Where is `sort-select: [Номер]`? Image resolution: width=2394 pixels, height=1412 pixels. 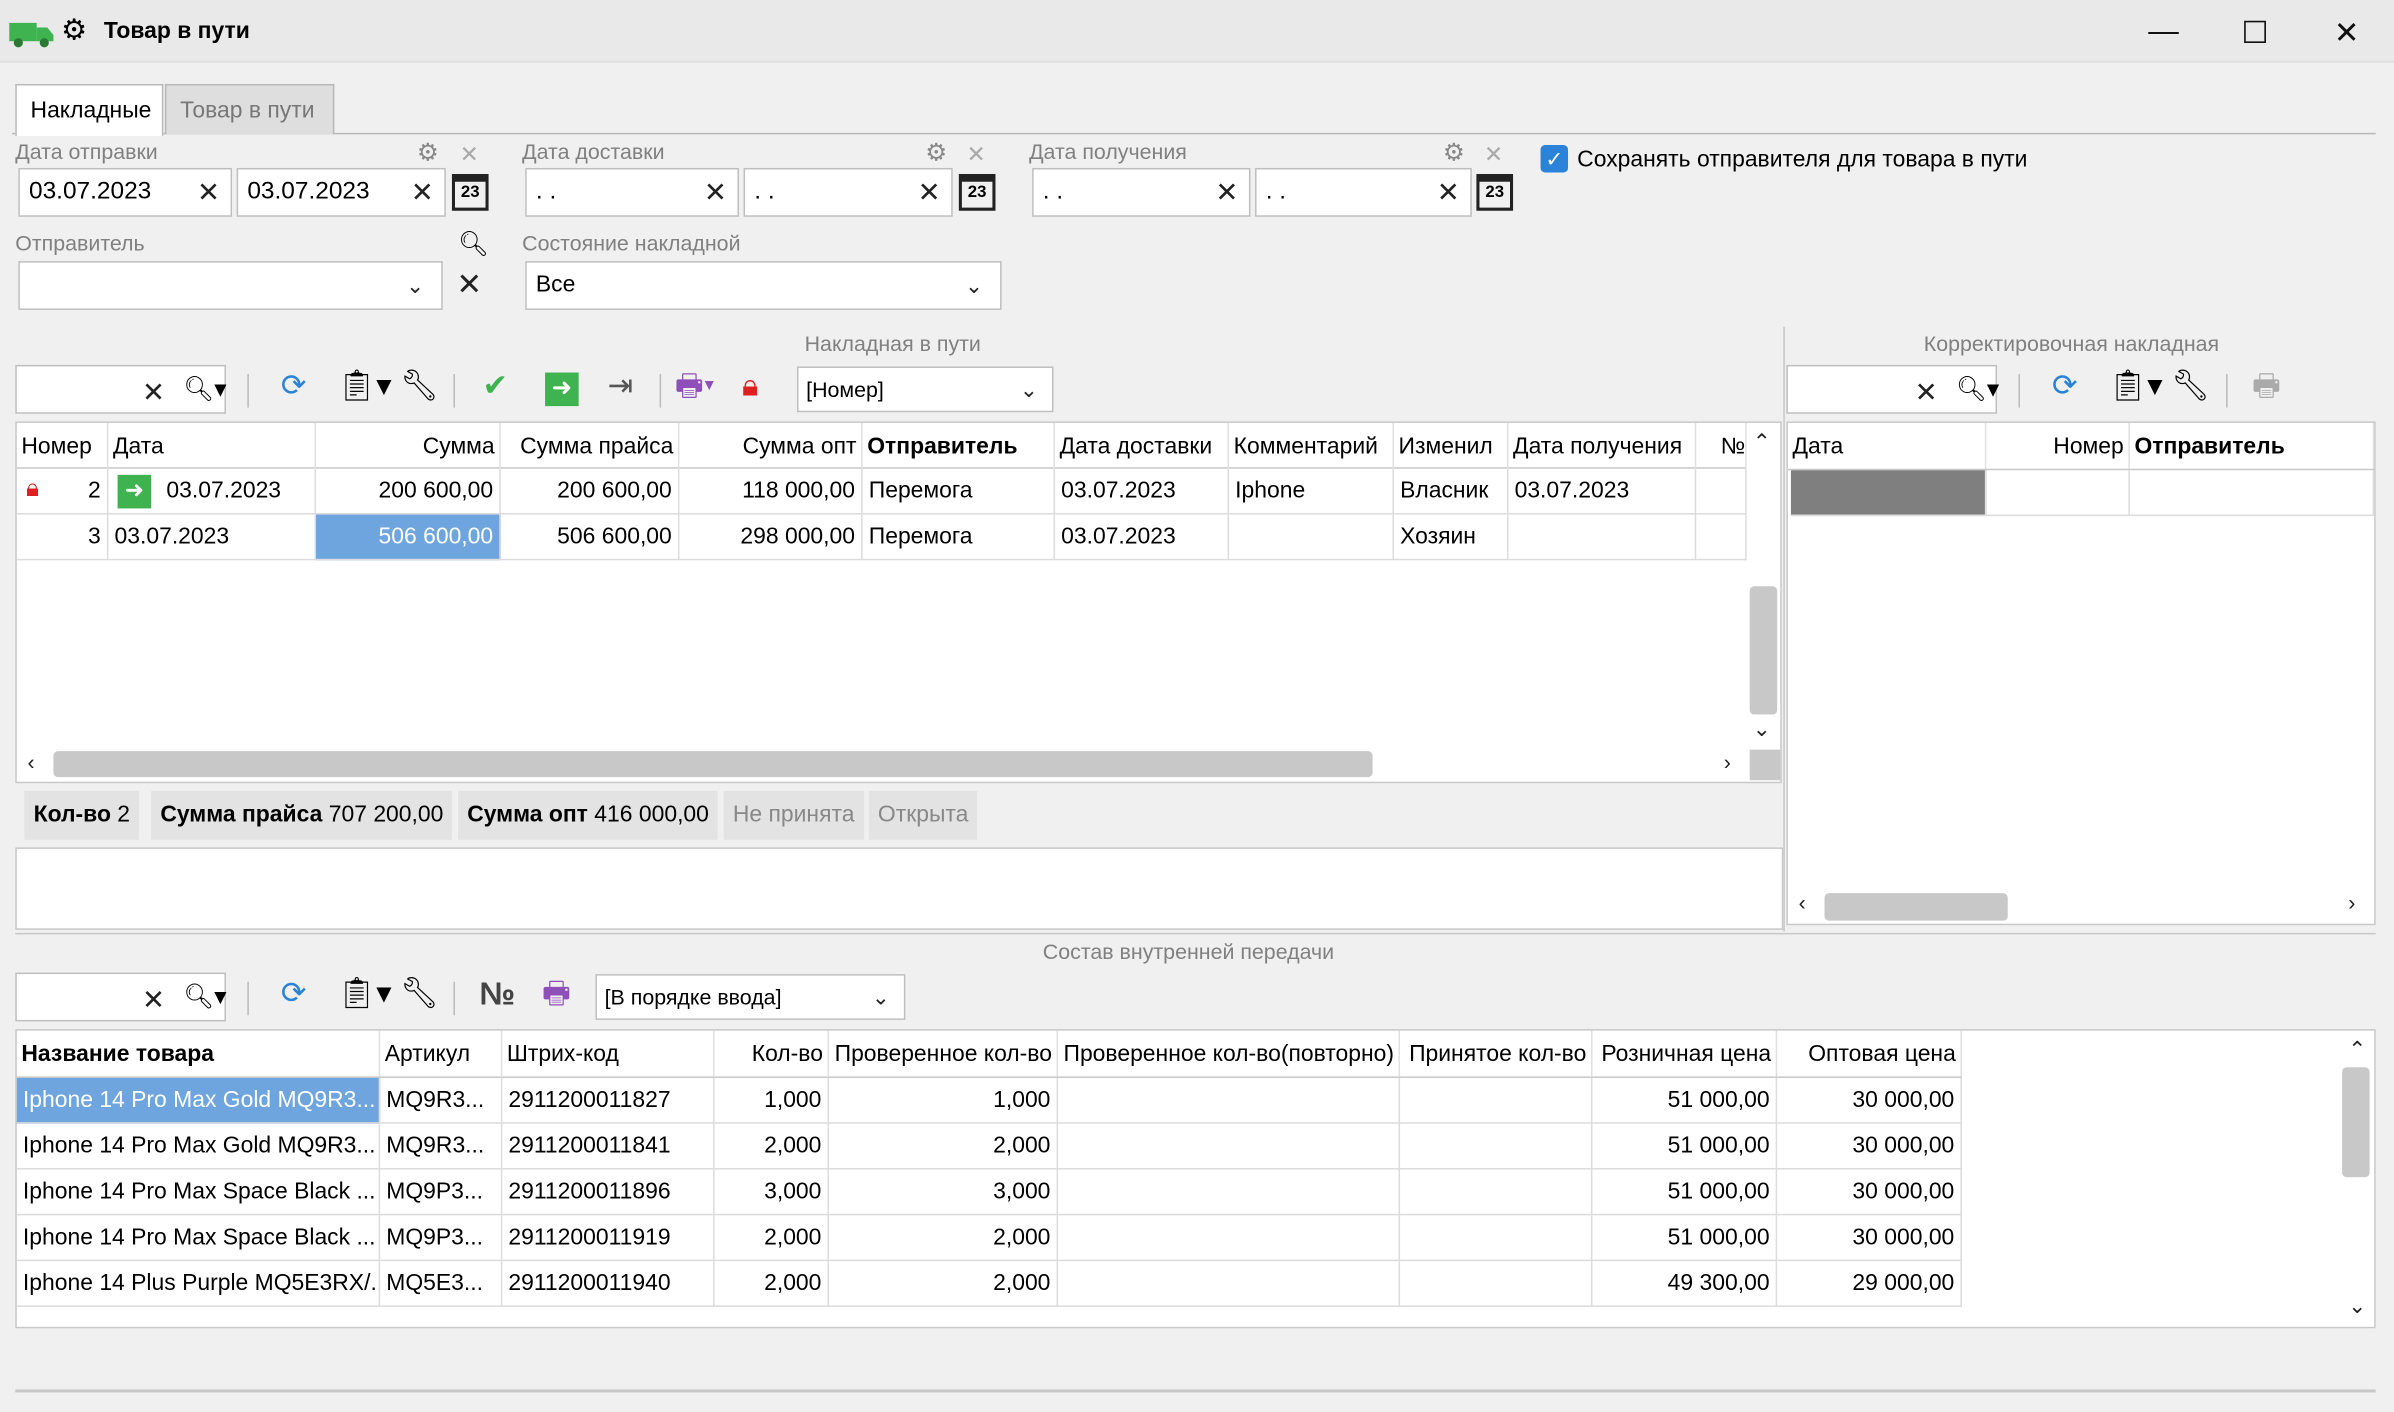 sort-select: [Номер] is located at coordinates (925, 389).